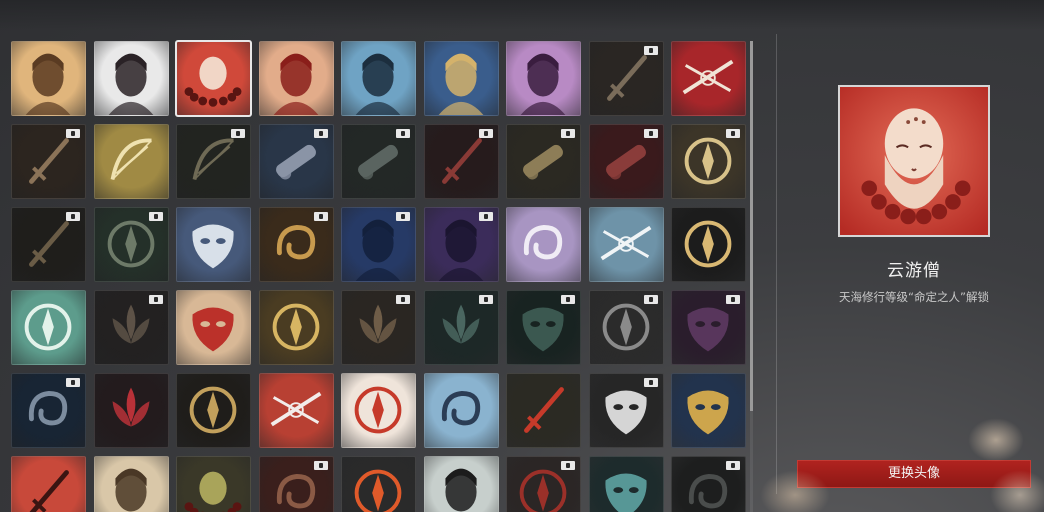  What do you see at coordinates (776, 264) in the screenshot?
I see `panel-divider` at bounding box center [776, 264].